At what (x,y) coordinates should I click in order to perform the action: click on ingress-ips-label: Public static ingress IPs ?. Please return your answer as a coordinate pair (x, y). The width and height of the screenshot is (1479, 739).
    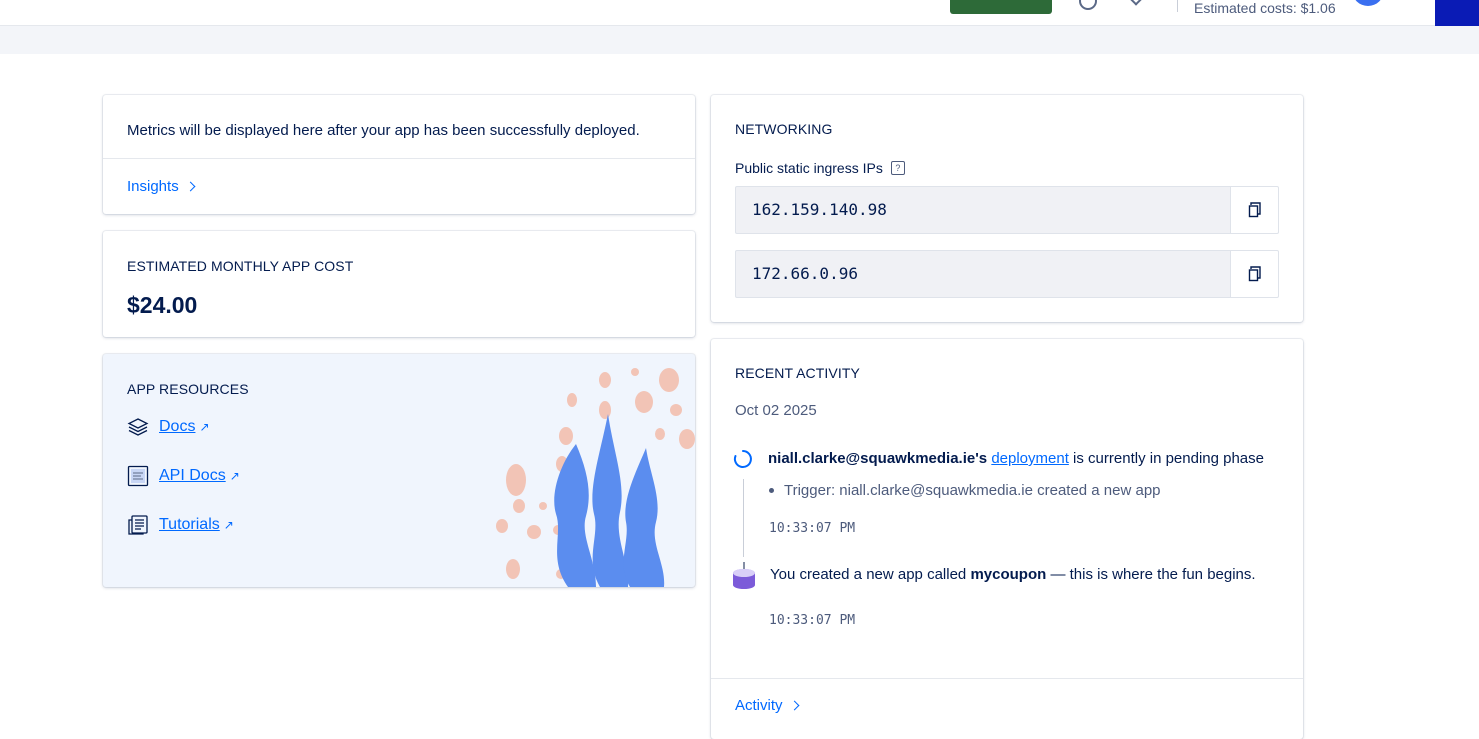
    Looking at the image, I should click on (820, 168).